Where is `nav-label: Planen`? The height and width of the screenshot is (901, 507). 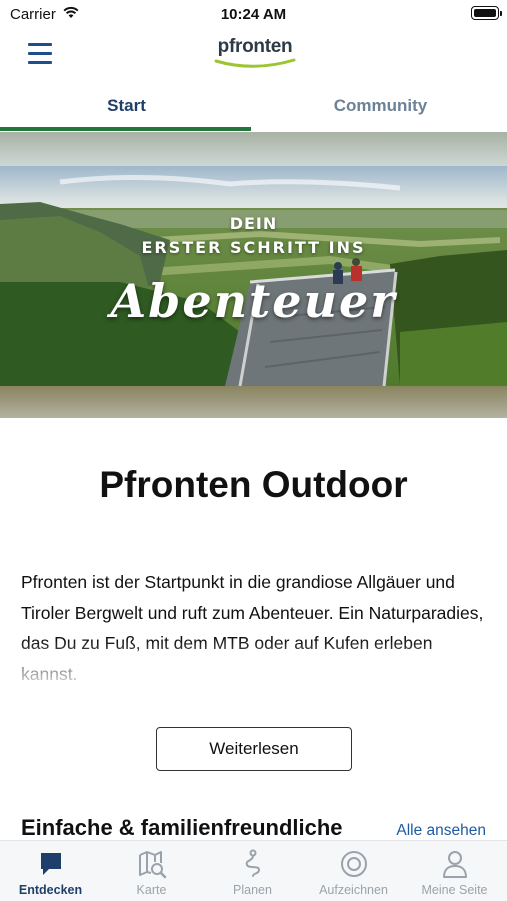 nav-label: Planen is located at coordinates (252, 890).